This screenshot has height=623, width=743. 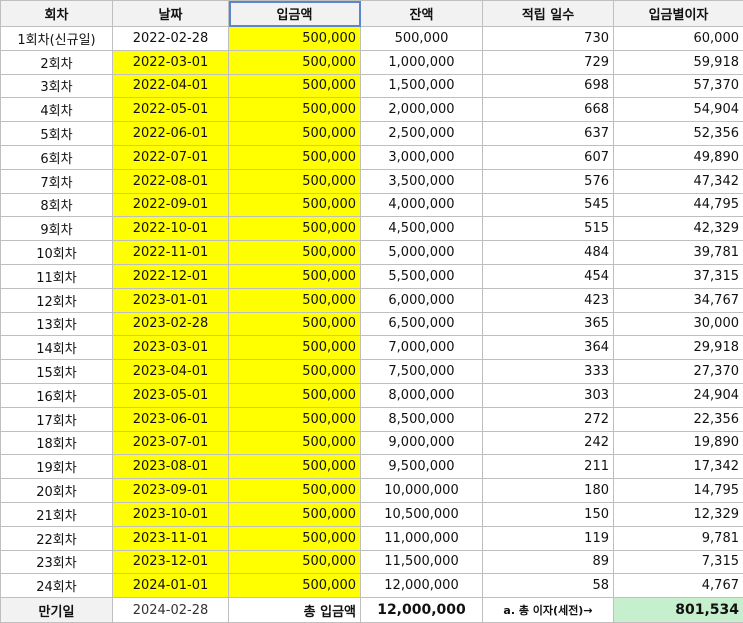 I want to click on cell-interest: 29,918, so click(x=678, y=348).